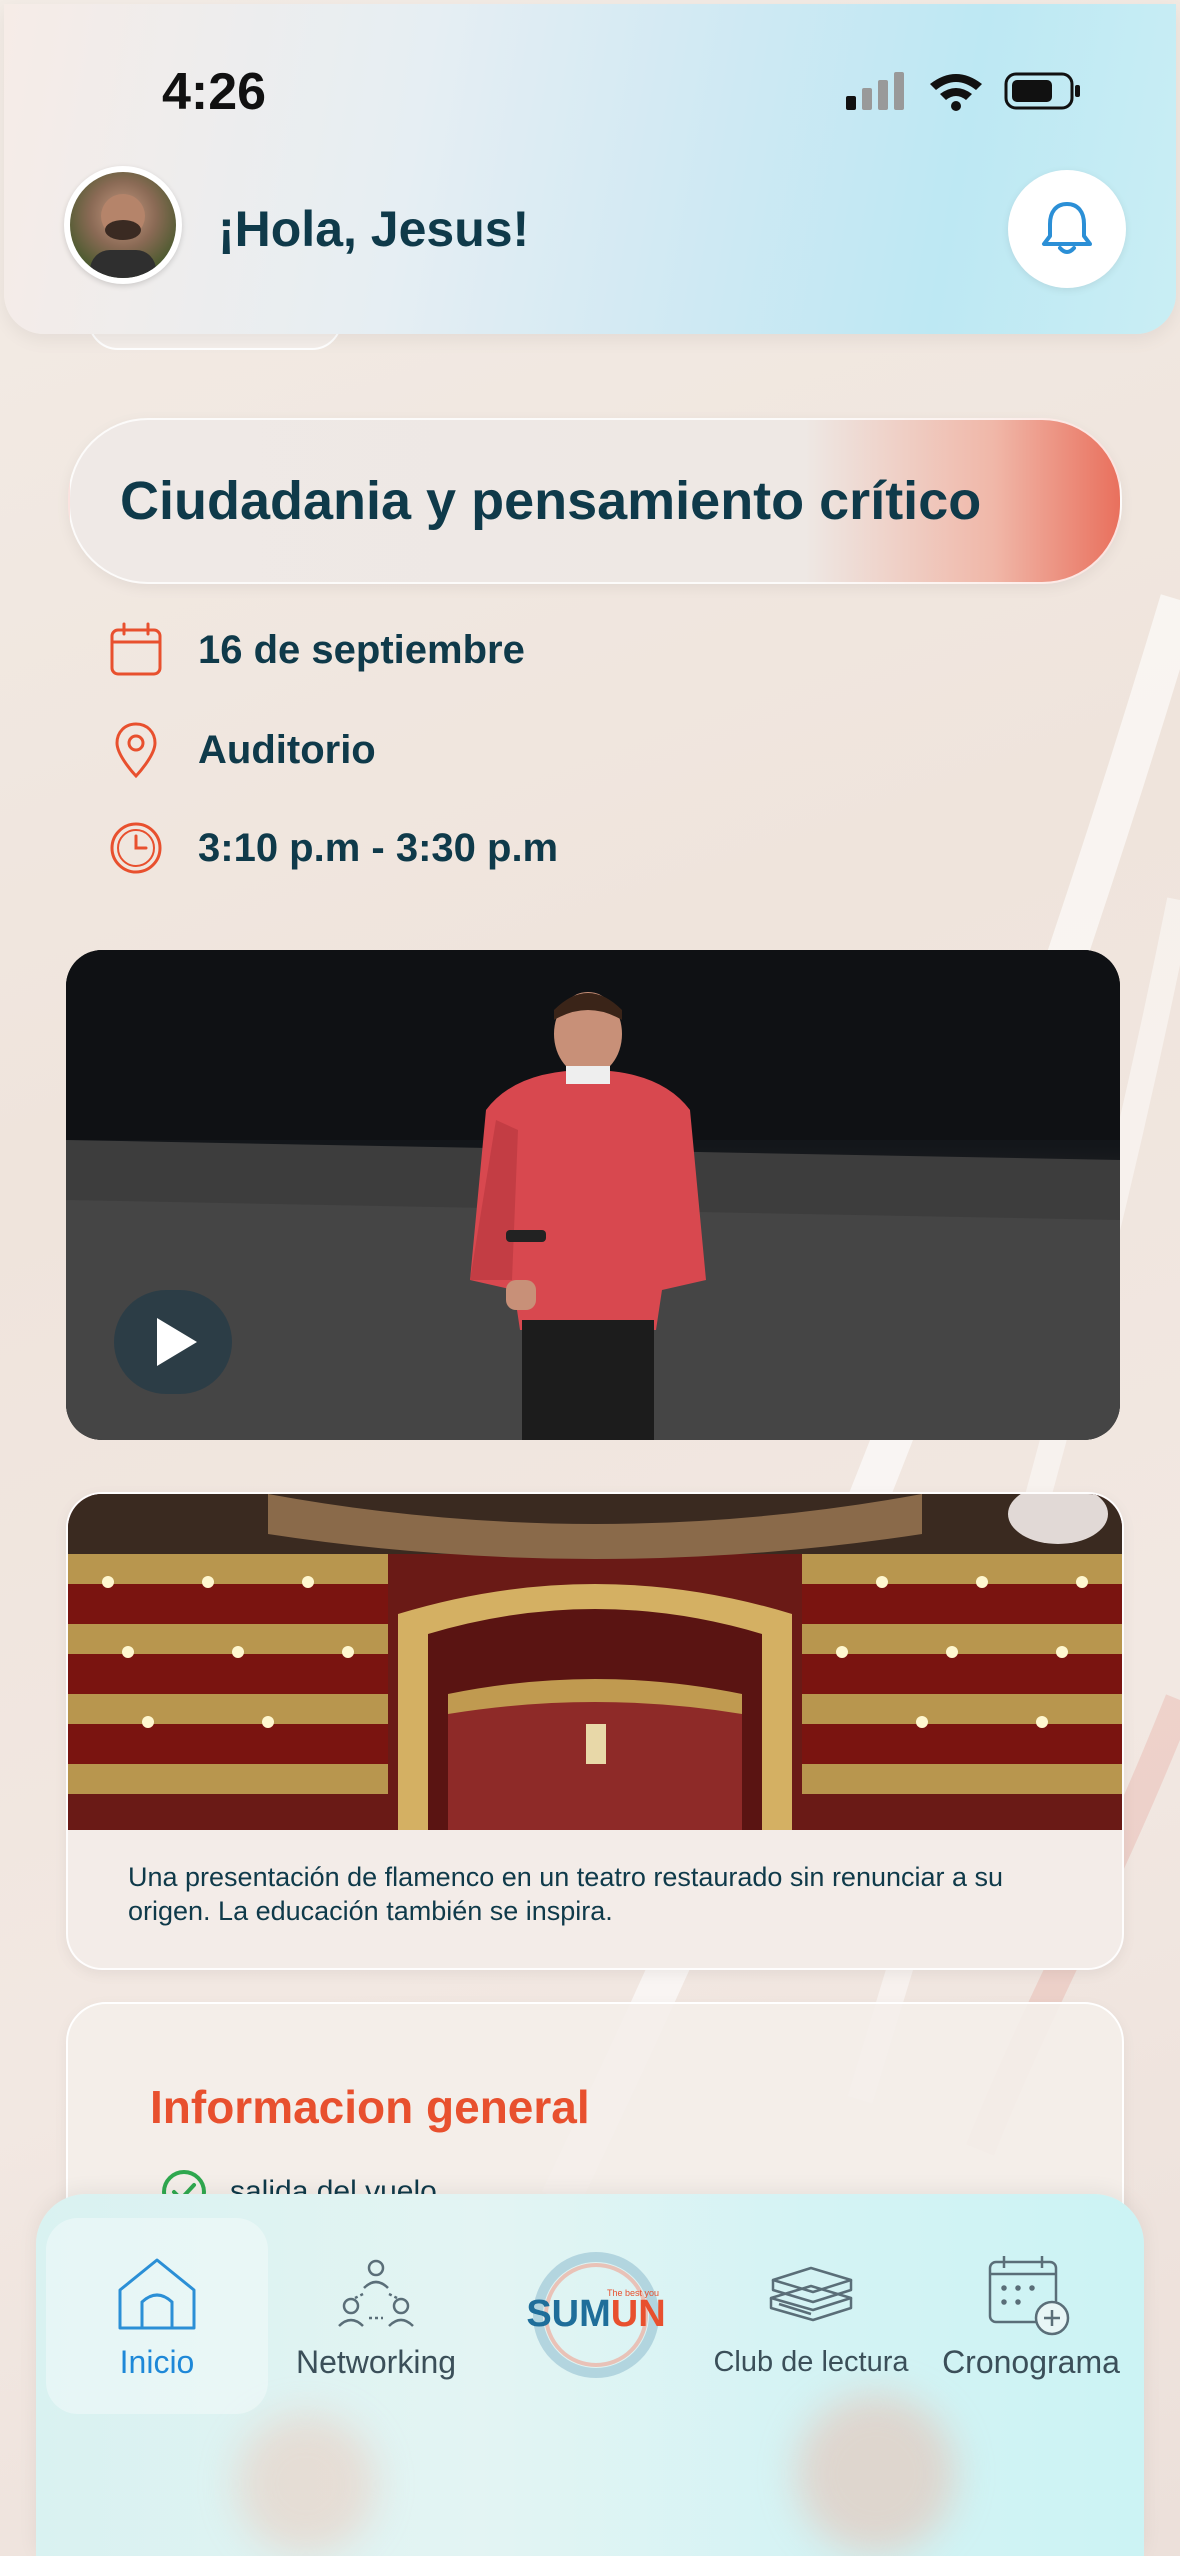 The width and height of the screenshot is (1180, 2556). Describe the element at coordinates (590, 169) in the screenshot. I see `top-header: 4:26 ¡Hola, Jesus!` at that location.